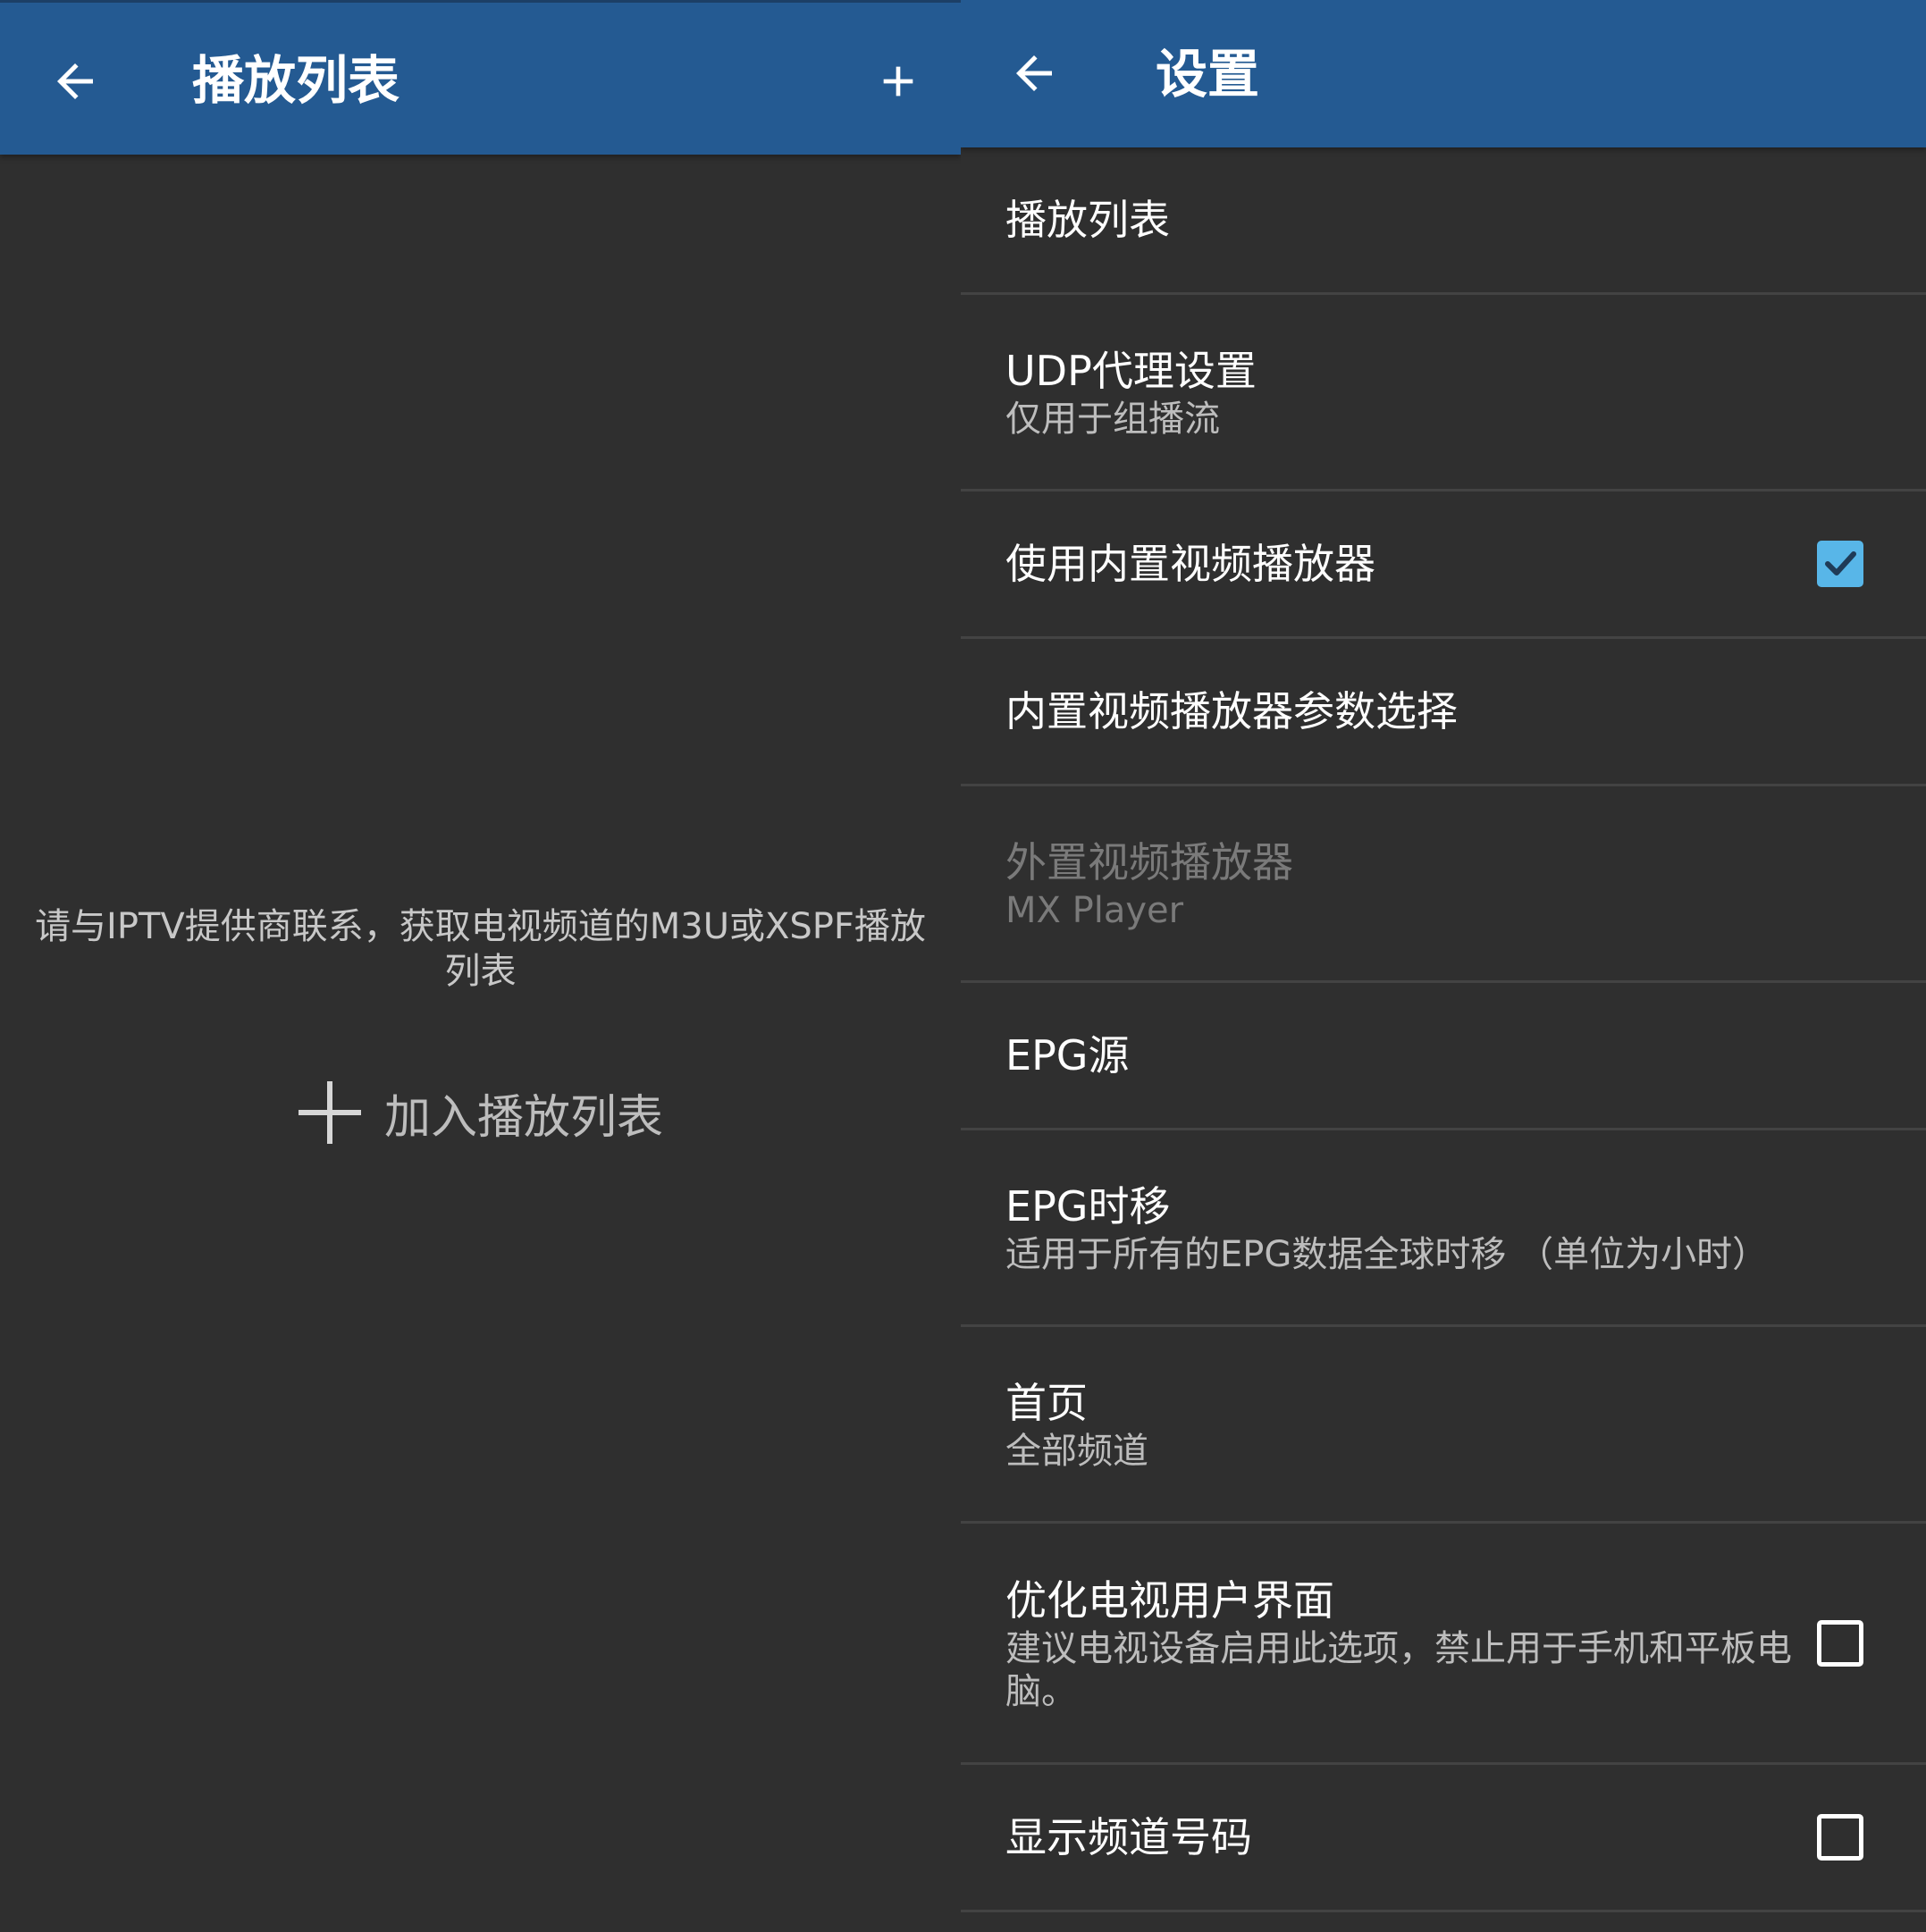 This screenshot has width=1926, height=1932. I want to click on add-playlist-button: 加入播放列表, so click(479, 1112).